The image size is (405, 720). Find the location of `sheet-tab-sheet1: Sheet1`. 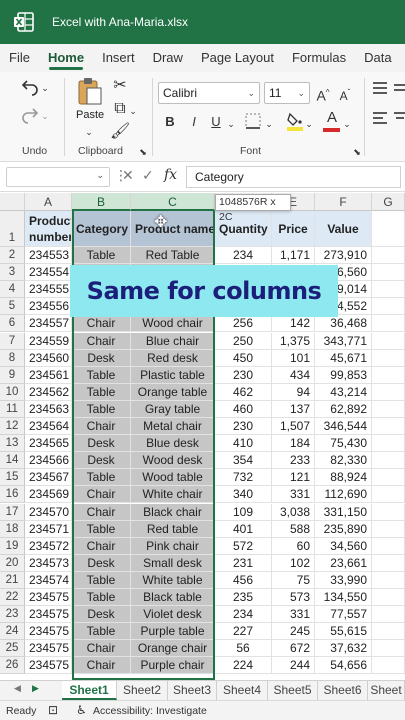

sheet-tab-sheet1: Sheet1 is located at coordinates (89, 690).